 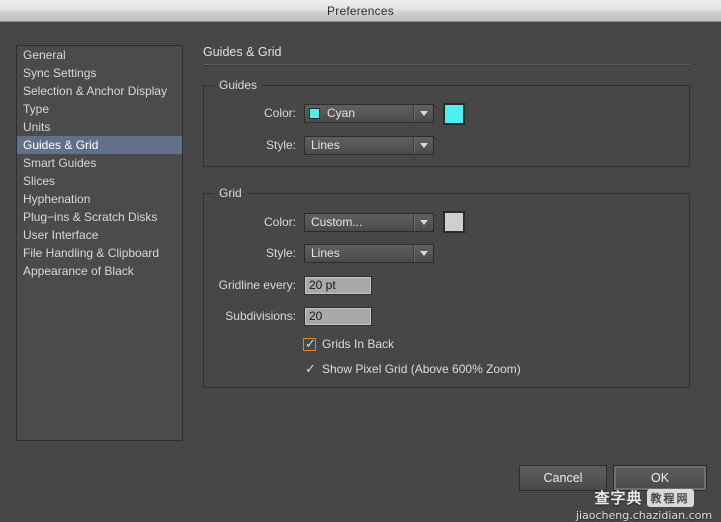 What do you see at coordinates (99, 145) in the screenshot?
I see `sidebar-item-guides-grid: Guides & Grid` at bounding box center [99, 145].